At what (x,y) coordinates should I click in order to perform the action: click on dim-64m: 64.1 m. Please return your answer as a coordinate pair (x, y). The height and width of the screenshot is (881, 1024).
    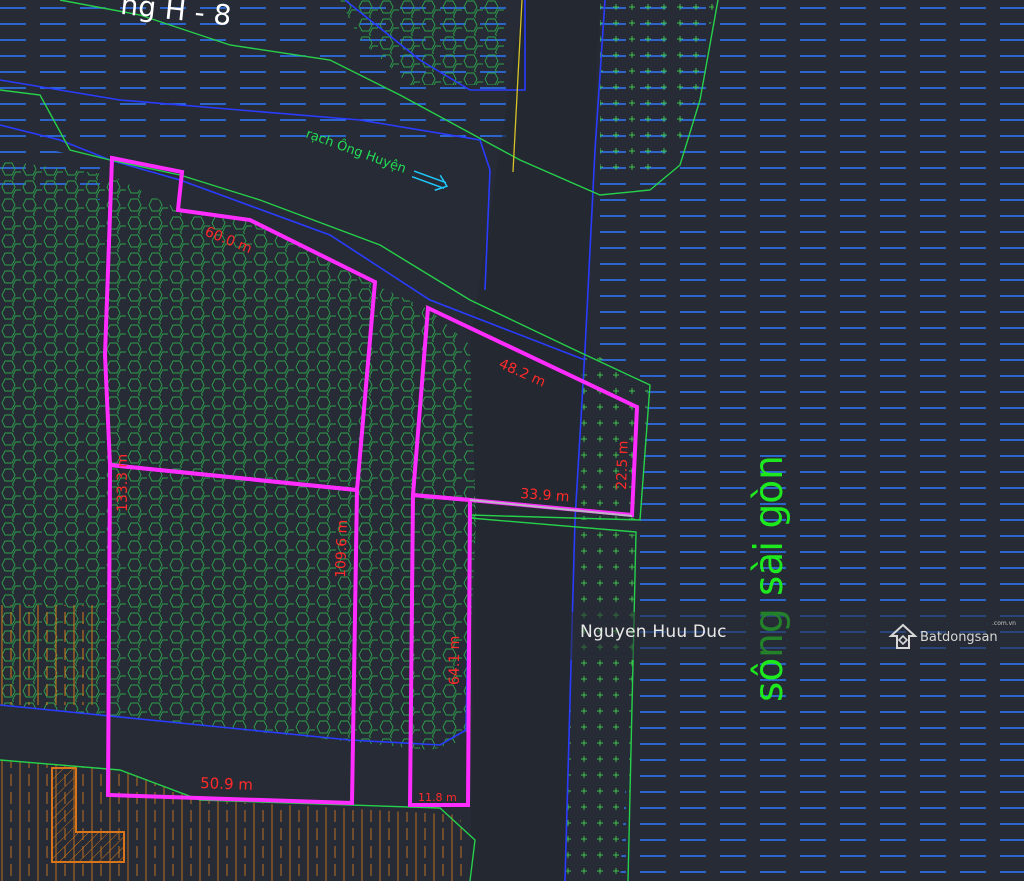
    Looking at the image, I should click on (455, 660).